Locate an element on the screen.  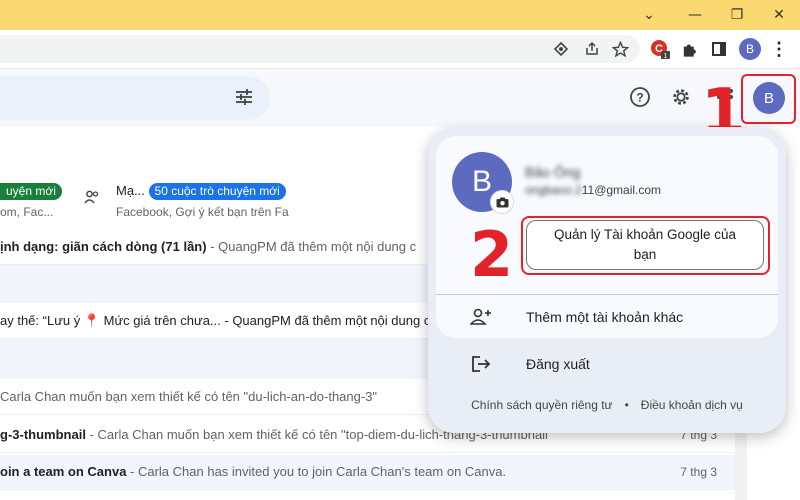
menu-divider is located at coordinates (607, 294).